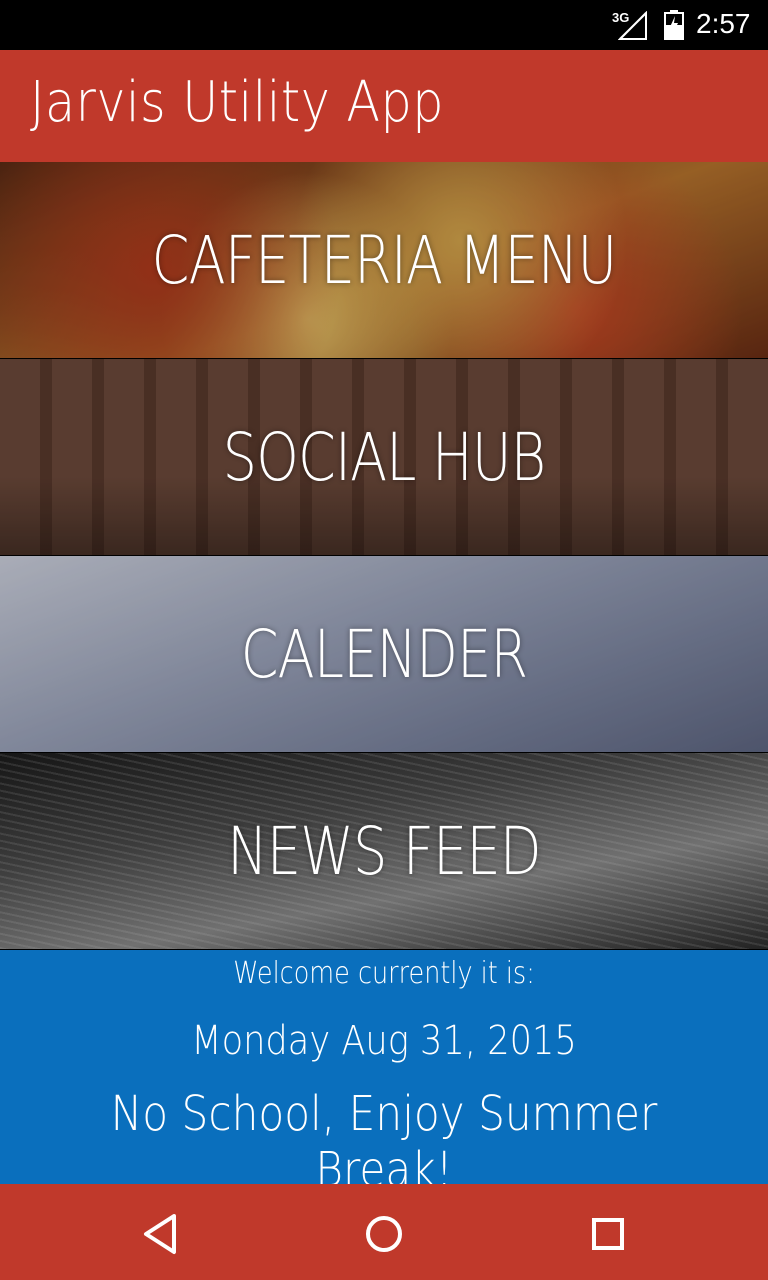 This screenshot has height=1280, width=768. I want to click on cafeteria-menu-label: CAFETERIA MENU, so click(384, 260).